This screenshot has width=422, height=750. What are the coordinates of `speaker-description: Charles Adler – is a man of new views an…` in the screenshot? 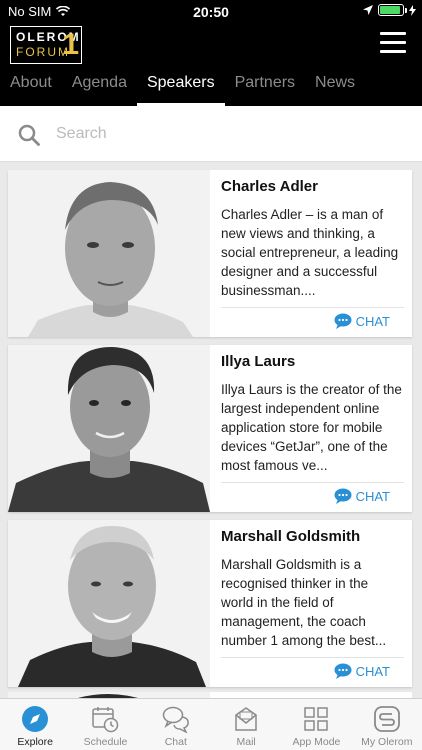 It's located at (310, 252).